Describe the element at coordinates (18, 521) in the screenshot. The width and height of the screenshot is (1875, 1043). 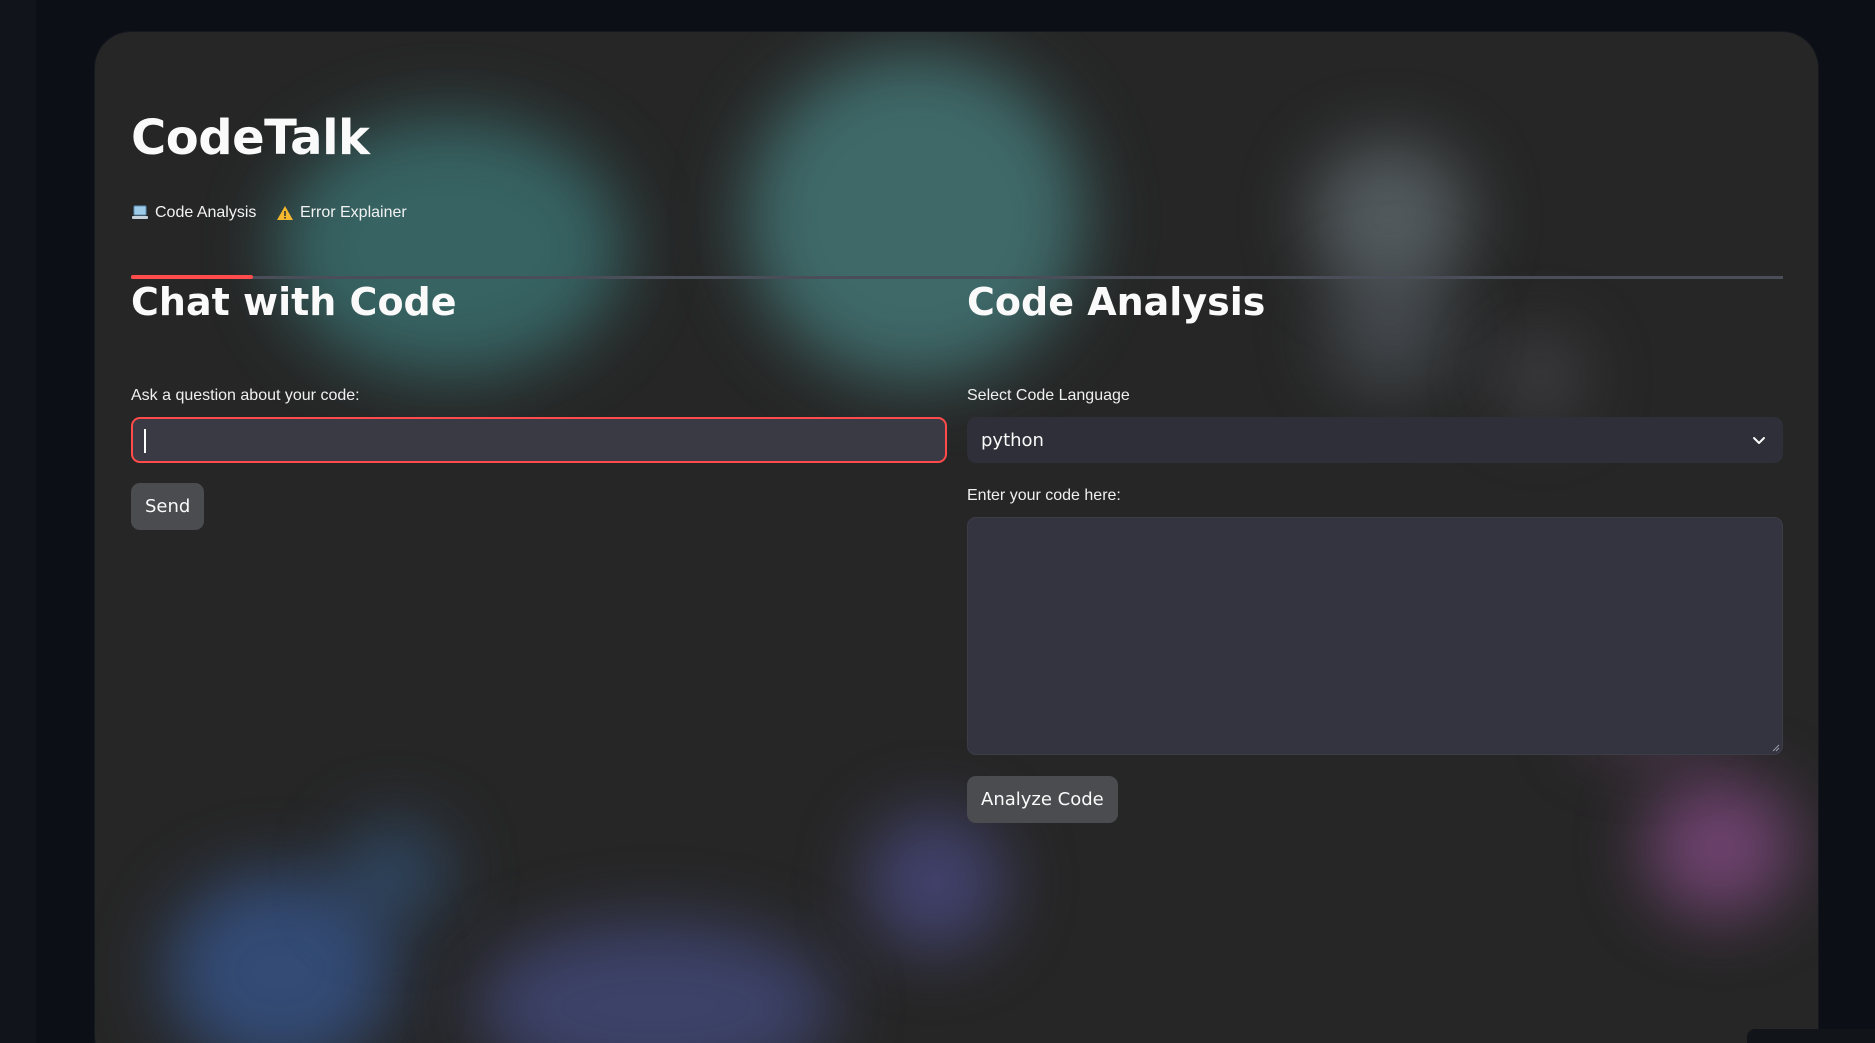
I see `left-edge-strip` at that location.